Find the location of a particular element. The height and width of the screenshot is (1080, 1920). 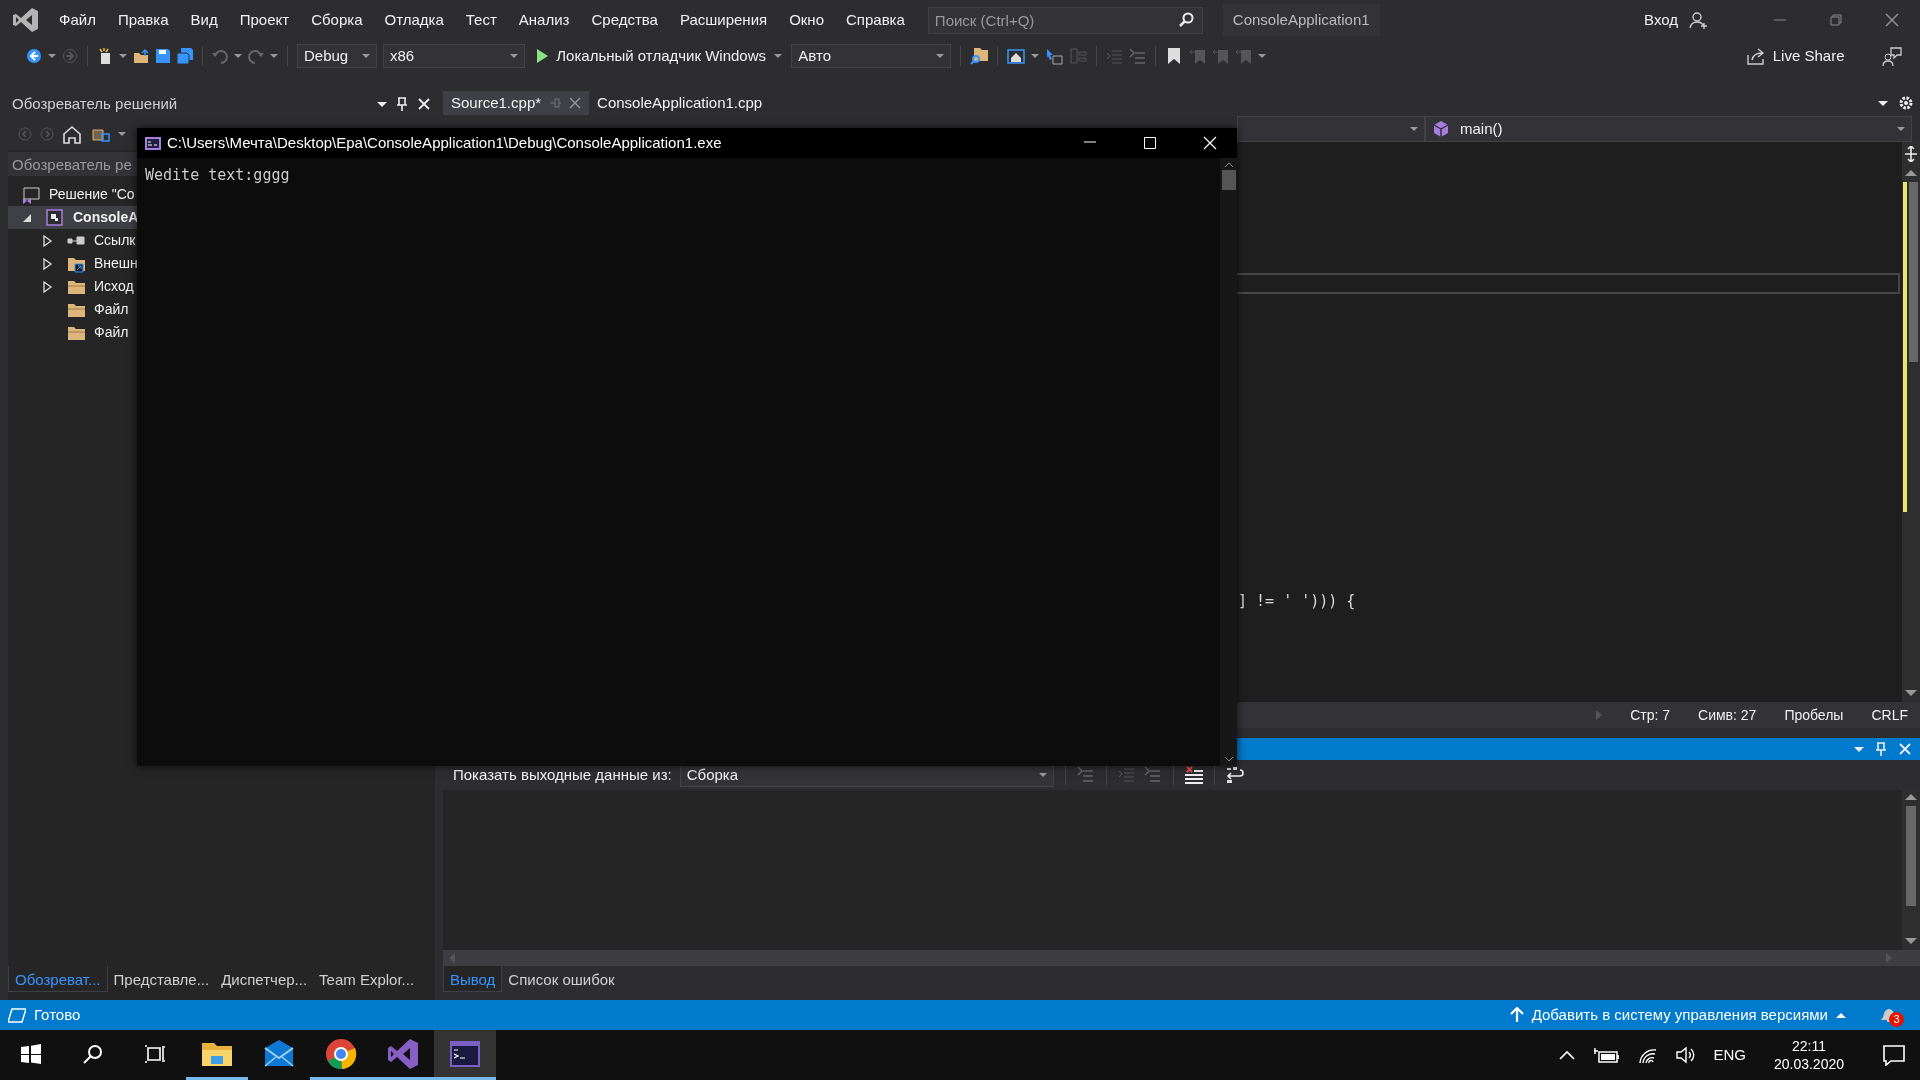

sign-in-link: Вход is located at coordinates (1661, 20).